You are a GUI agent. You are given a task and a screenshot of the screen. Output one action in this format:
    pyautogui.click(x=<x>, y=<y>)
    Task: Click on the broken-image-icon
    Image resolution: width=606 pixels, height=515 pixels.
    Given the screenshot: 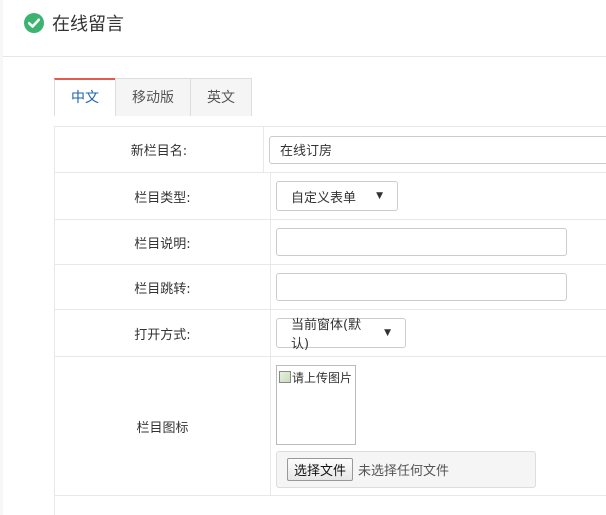 What is the action you would take?
    pyautogui.click(x=285, y=377)
    